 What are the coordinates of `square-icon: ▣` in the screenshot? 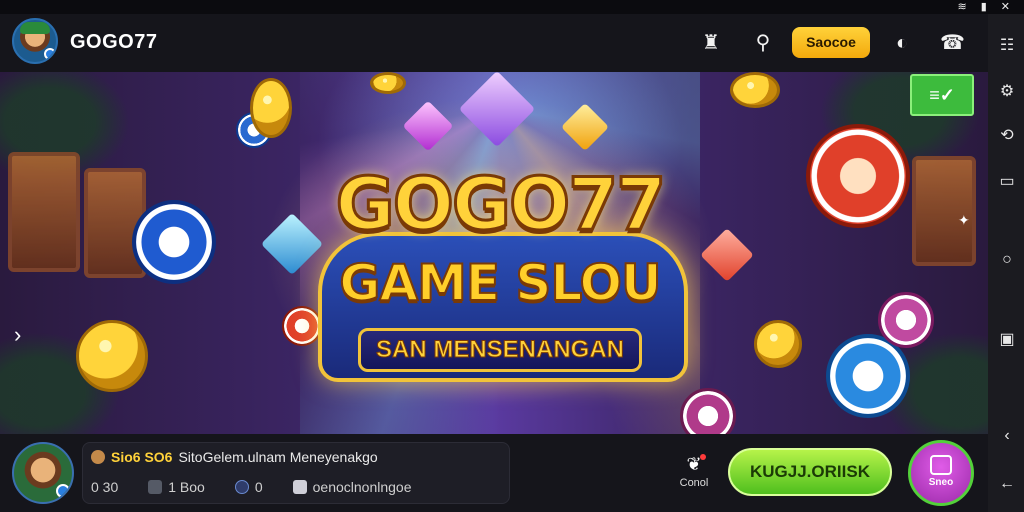 It's located at (1007, 340).